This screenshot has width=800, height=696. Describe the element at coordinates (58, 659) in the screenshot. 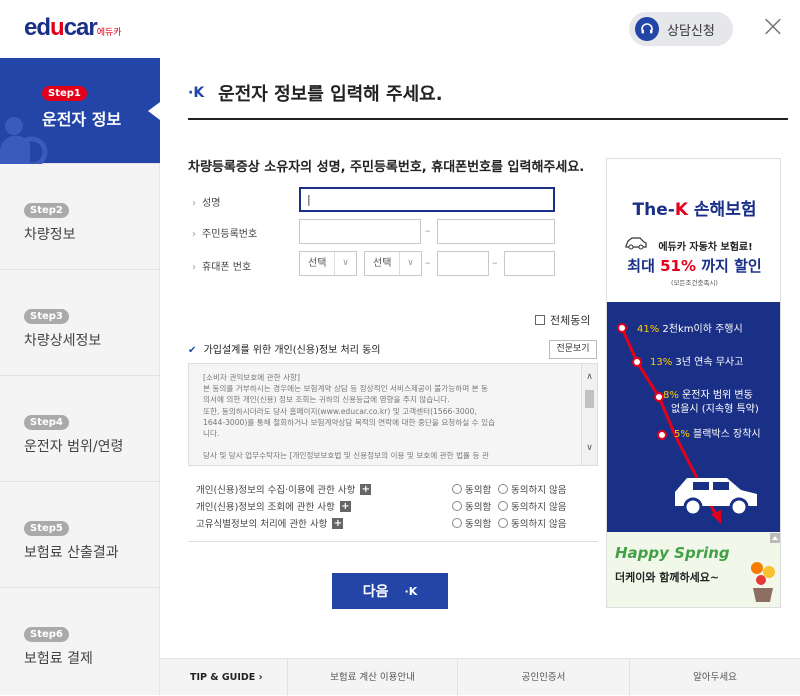

I see `step-label: 보험료 결제` at that location.